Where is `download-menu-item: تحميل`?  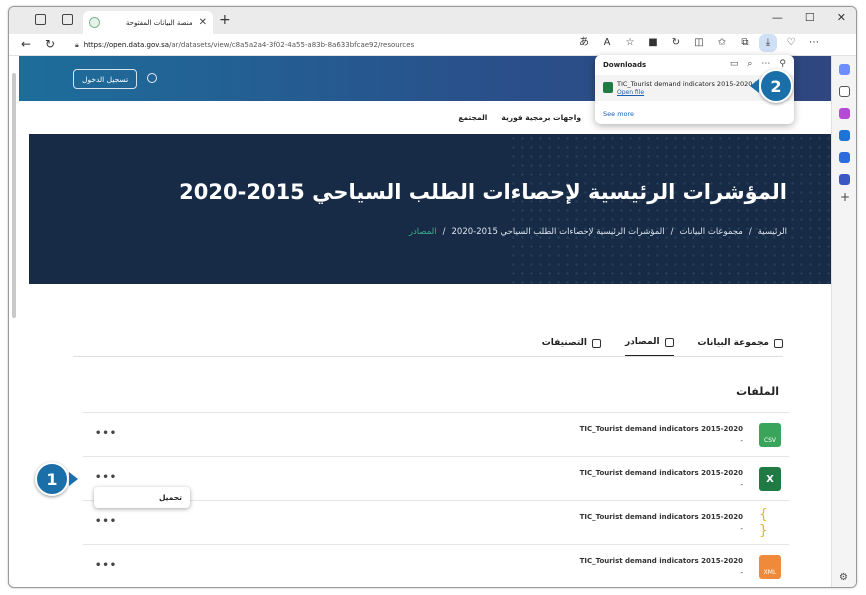
download-menu-item: تحميل is located at coordinates (170, 497).